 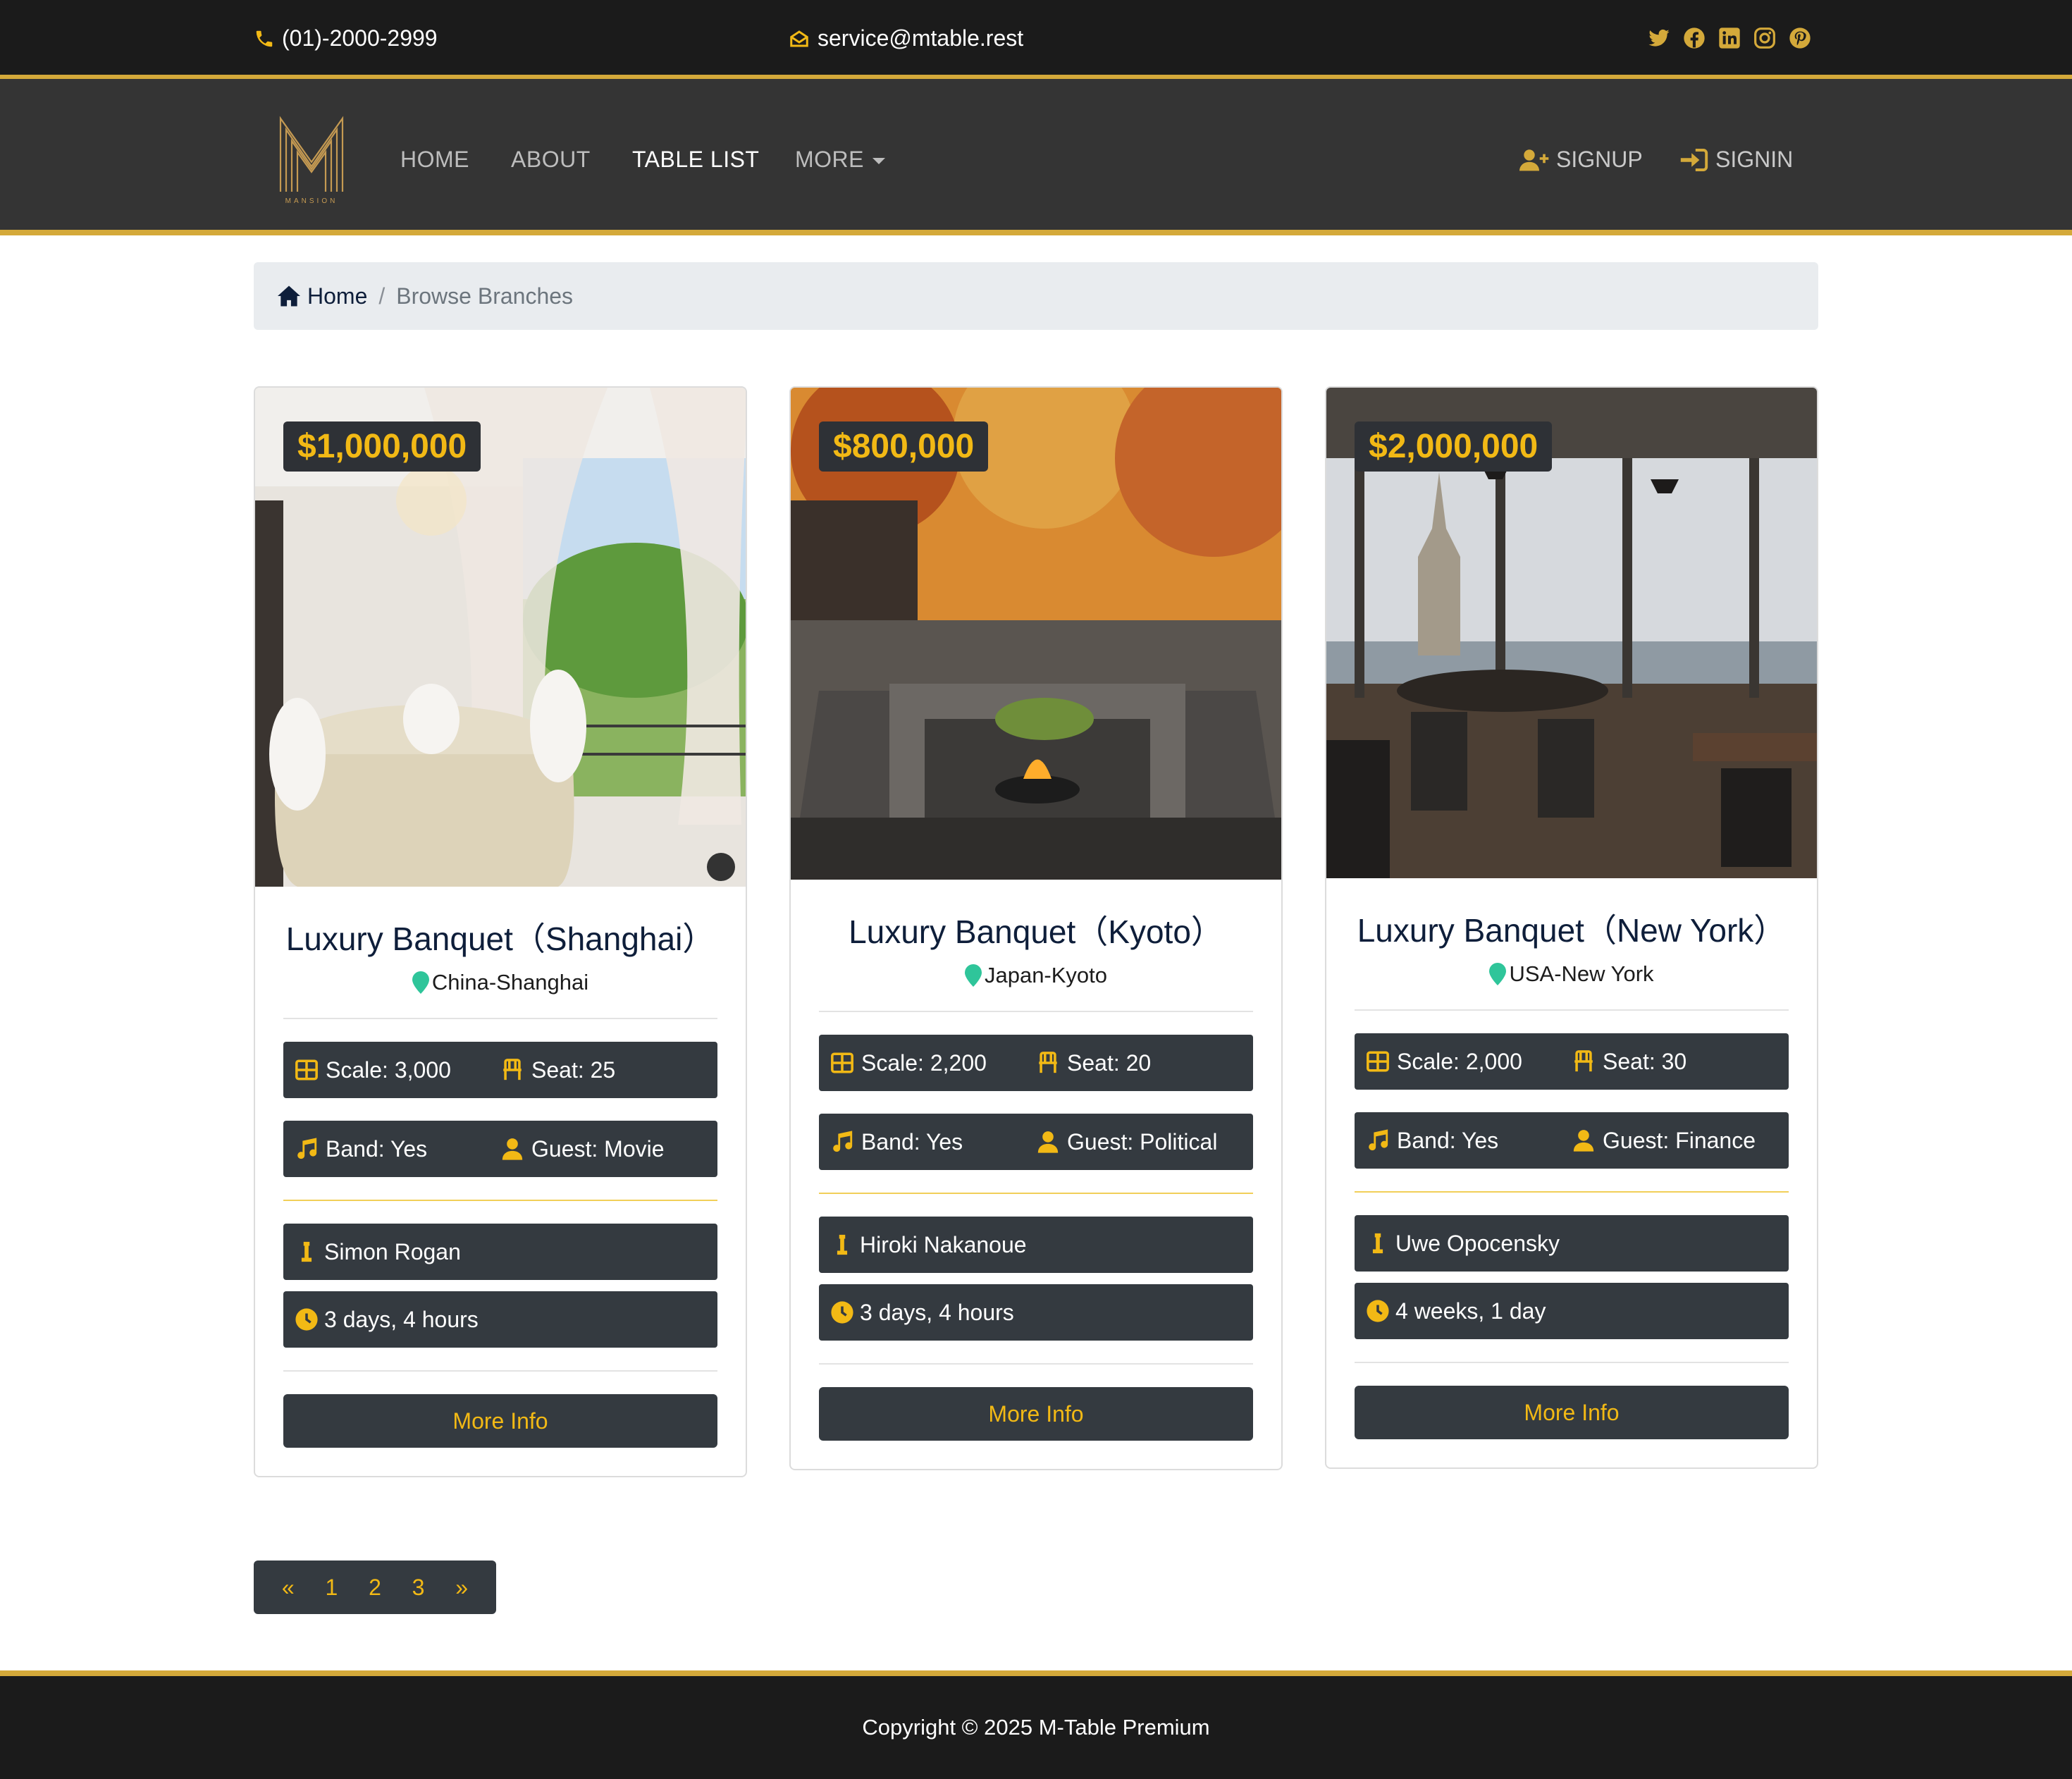 I want to click on nav-table-list: TABLE LIST, so click(x=695, y=160).